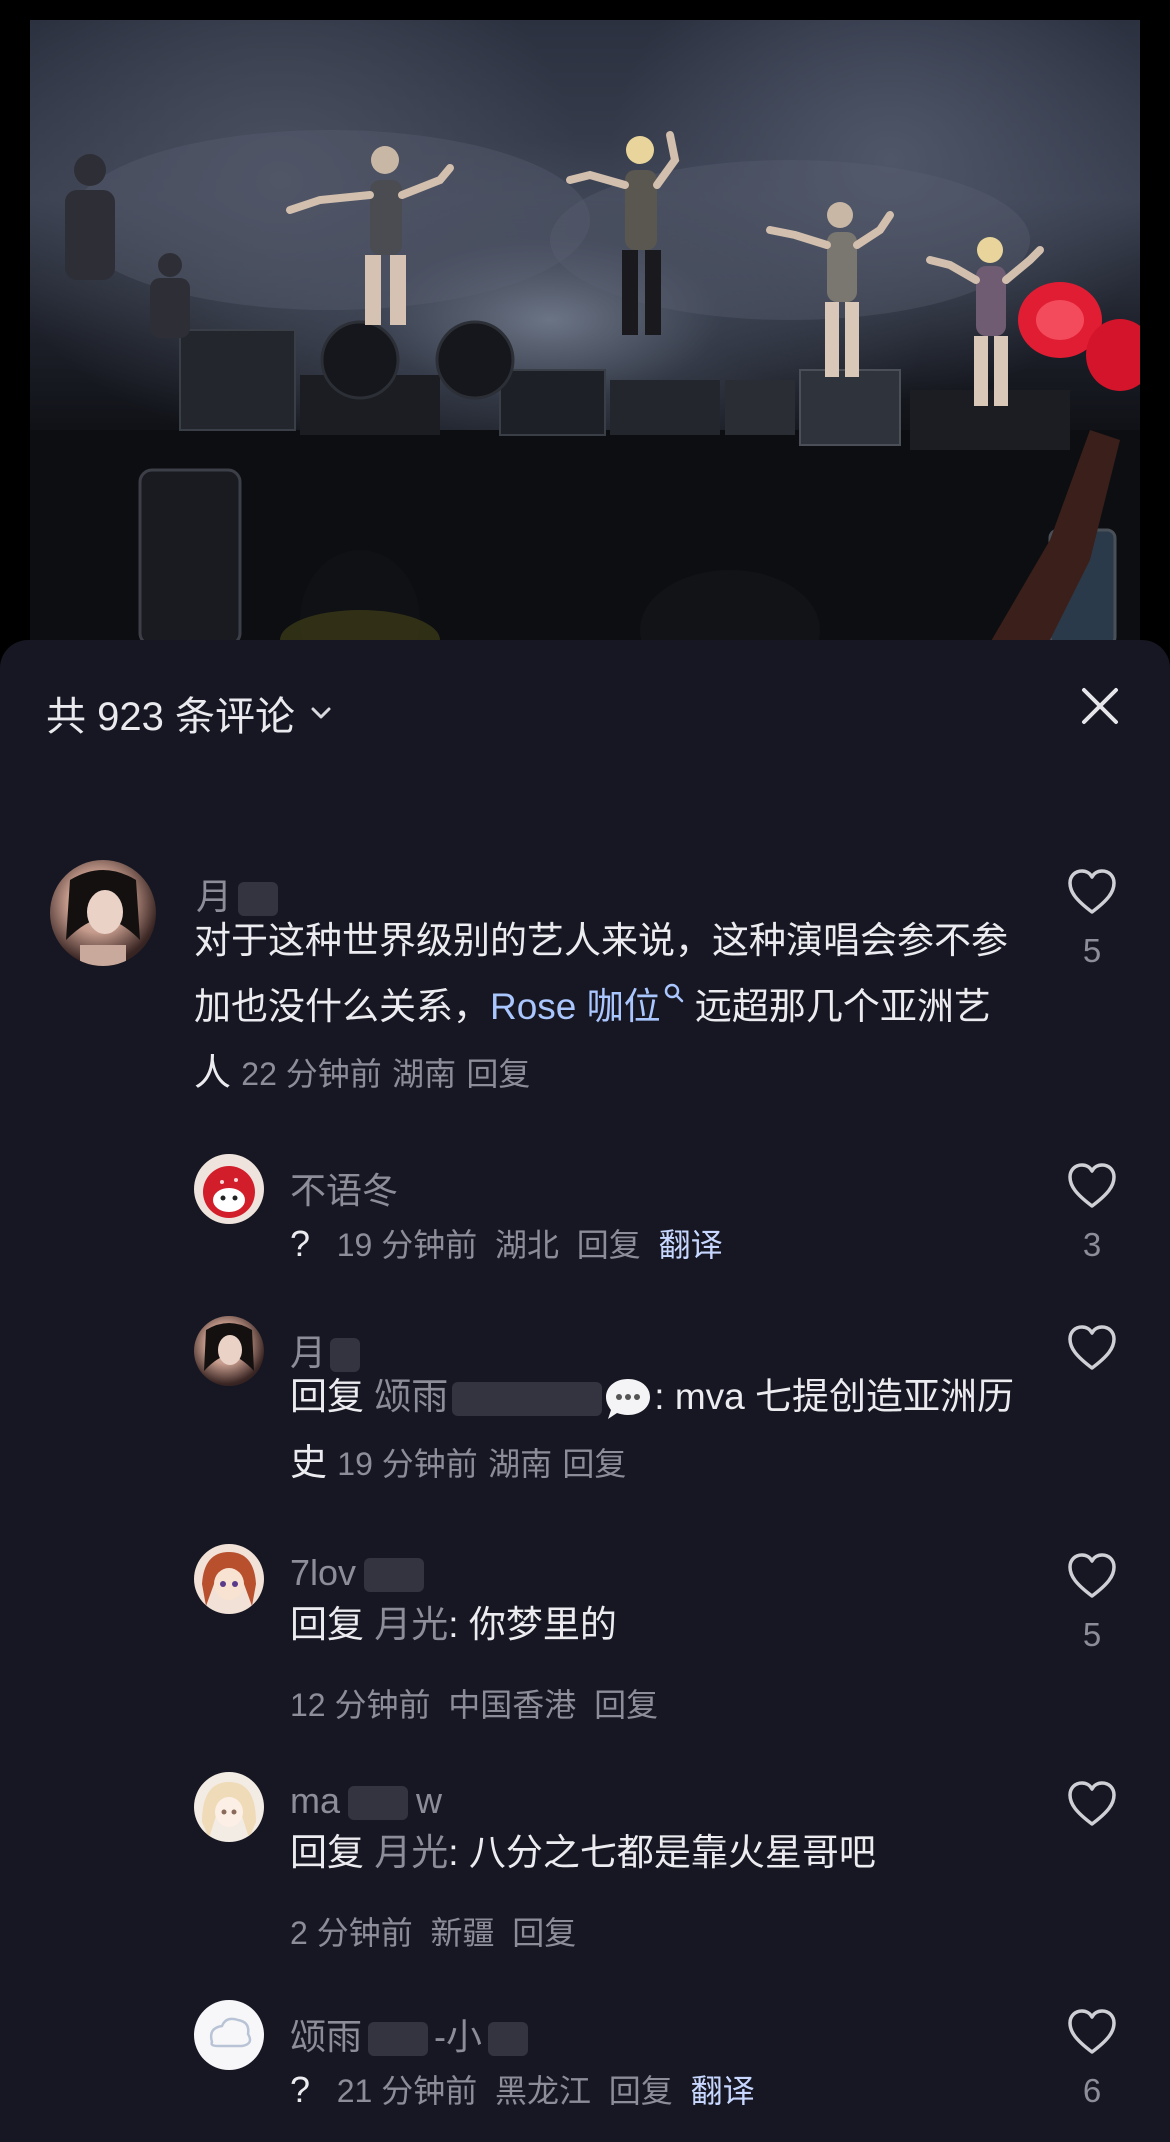  Describe the element at coordinates (462, 1933) in the screenshot. I see `comment-location: 新疆` at that location.